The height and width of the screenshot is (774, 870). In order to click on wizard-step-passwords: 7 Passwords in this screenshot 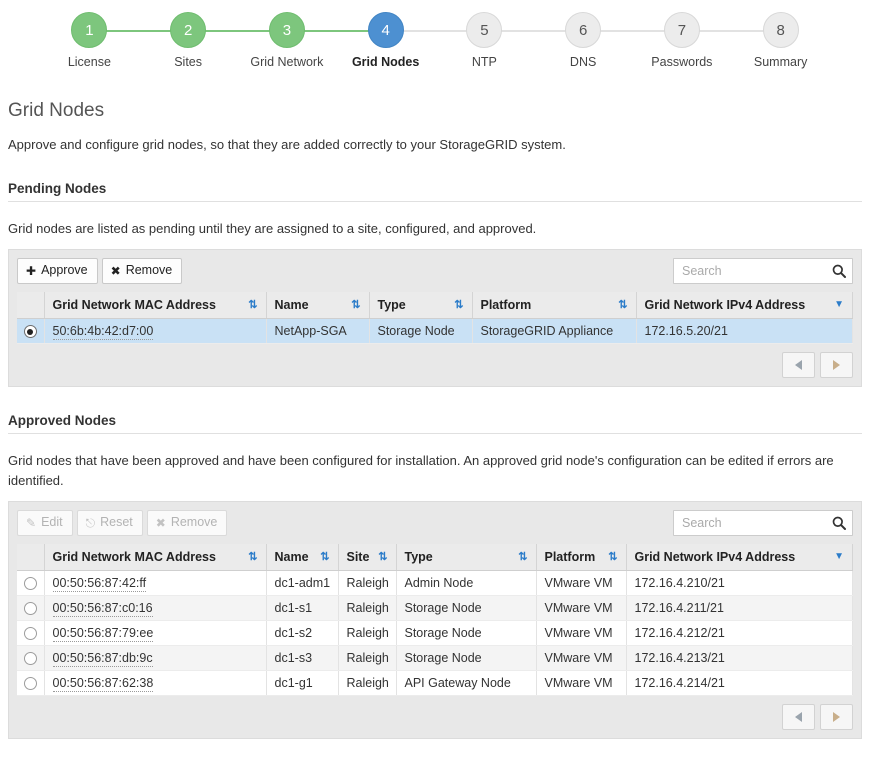, I will do `click(707, 40)`.